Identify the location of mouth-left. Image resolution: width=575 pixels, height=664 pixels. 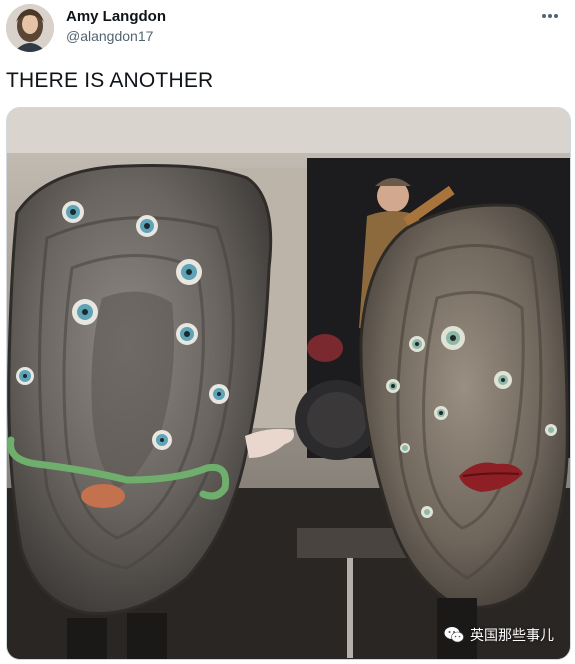
(103, 496).